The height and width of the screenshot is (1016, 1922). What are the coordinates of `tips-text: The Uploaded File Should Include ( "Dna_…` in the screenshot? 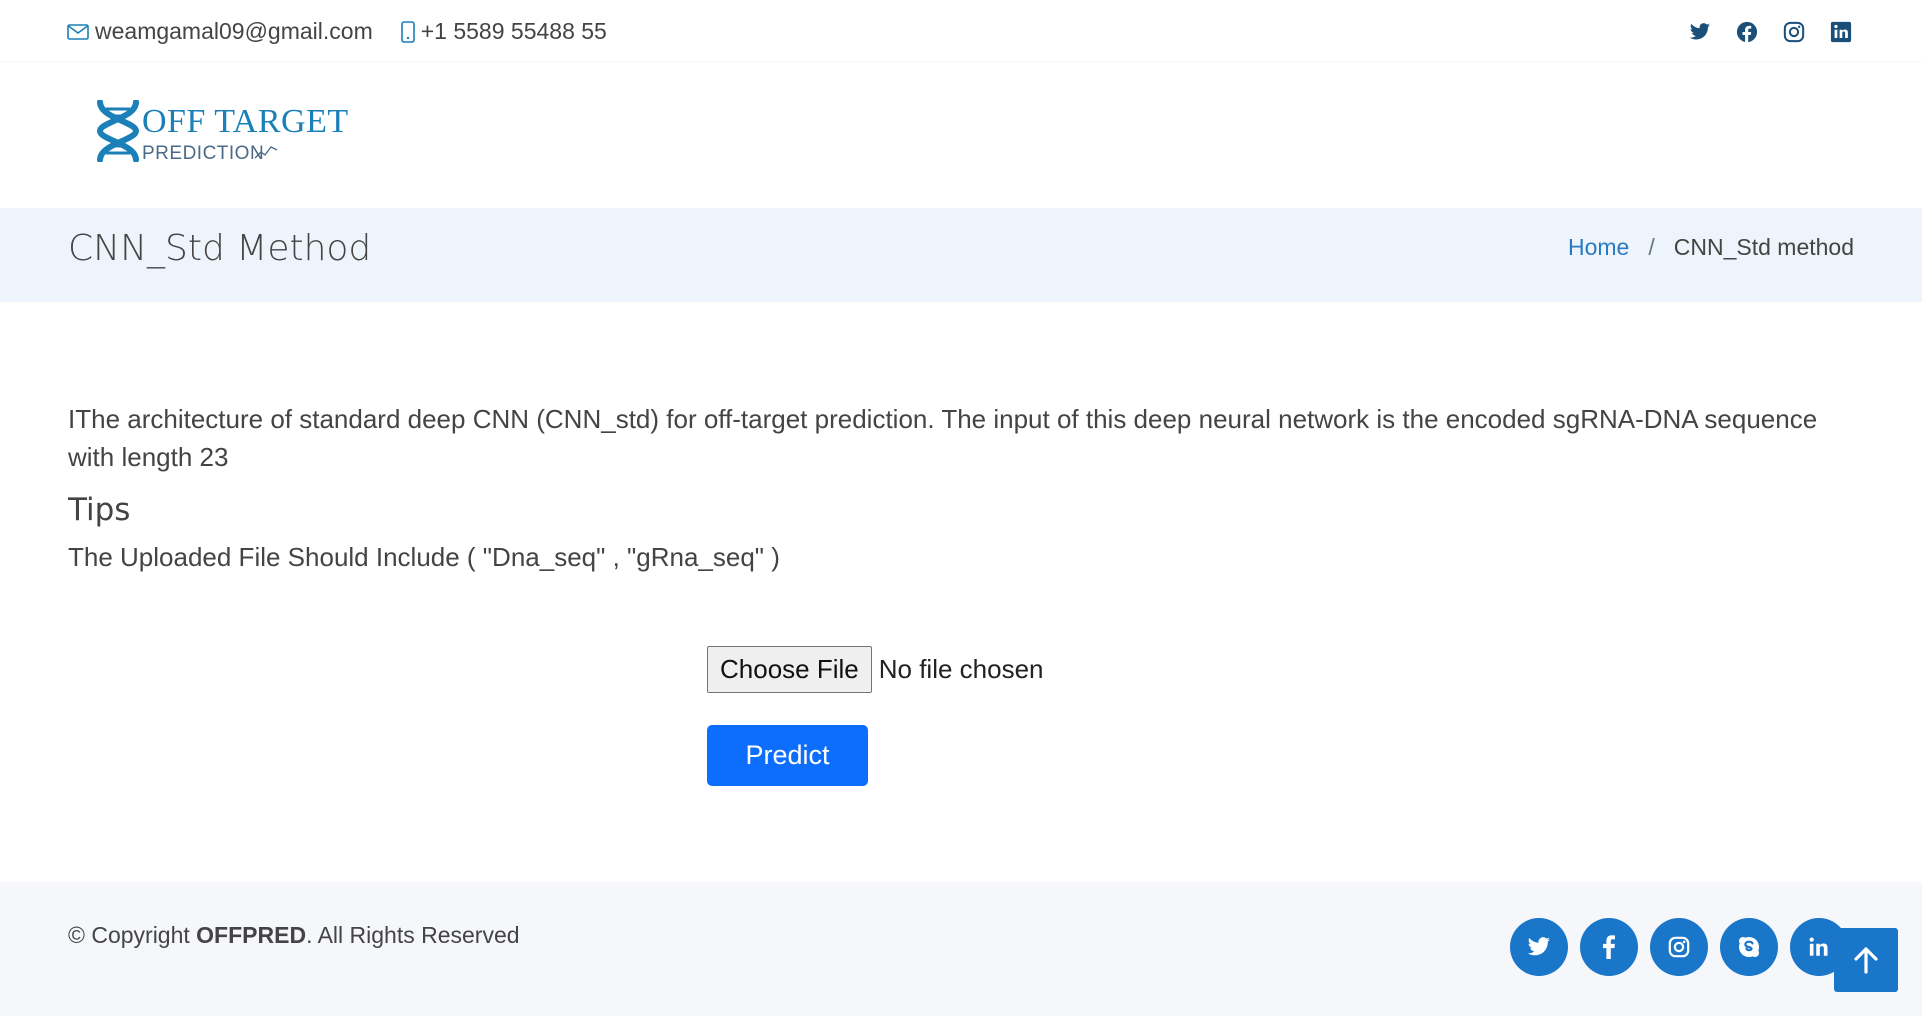 It's located at (424, 557).